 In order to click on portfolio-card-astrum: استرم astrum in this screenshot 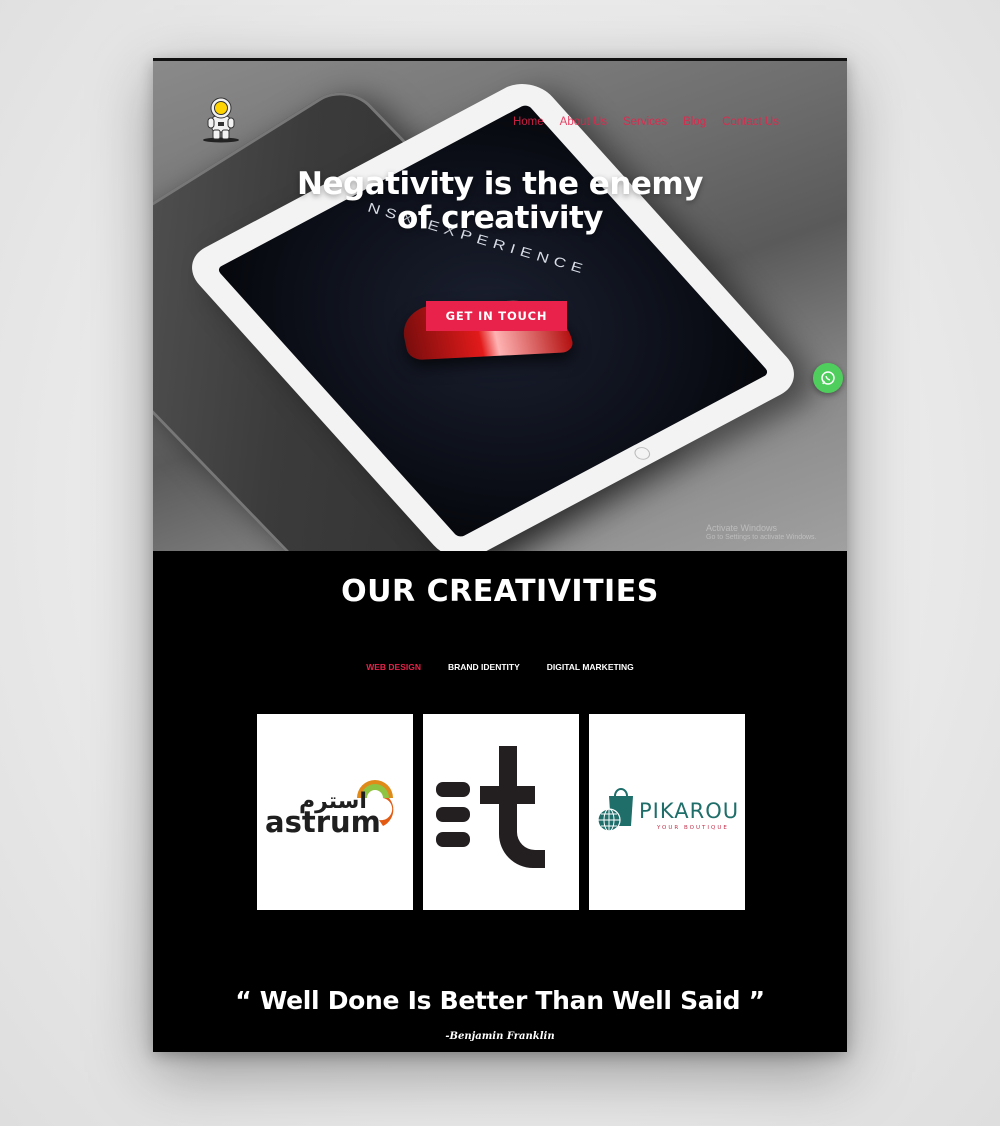, I will do `click(335, 812)`.